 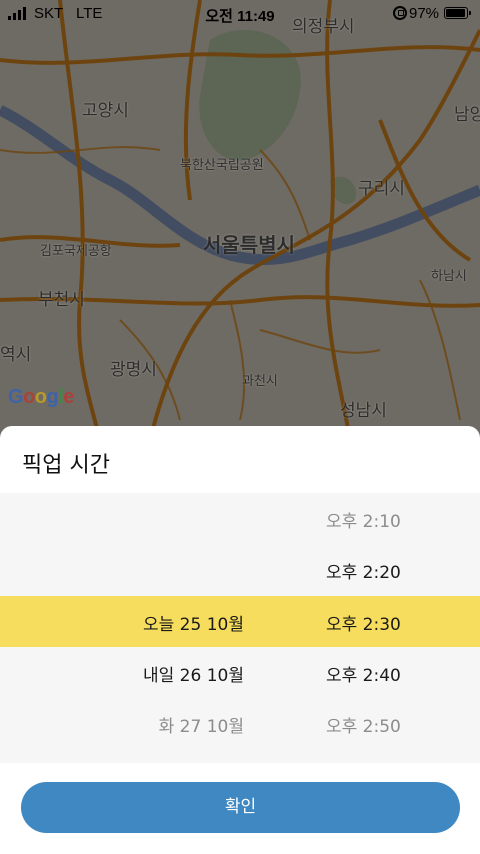 I want to click on picker-row: 내일 26 10월 오후 2:40, so click(x=240, y=672).